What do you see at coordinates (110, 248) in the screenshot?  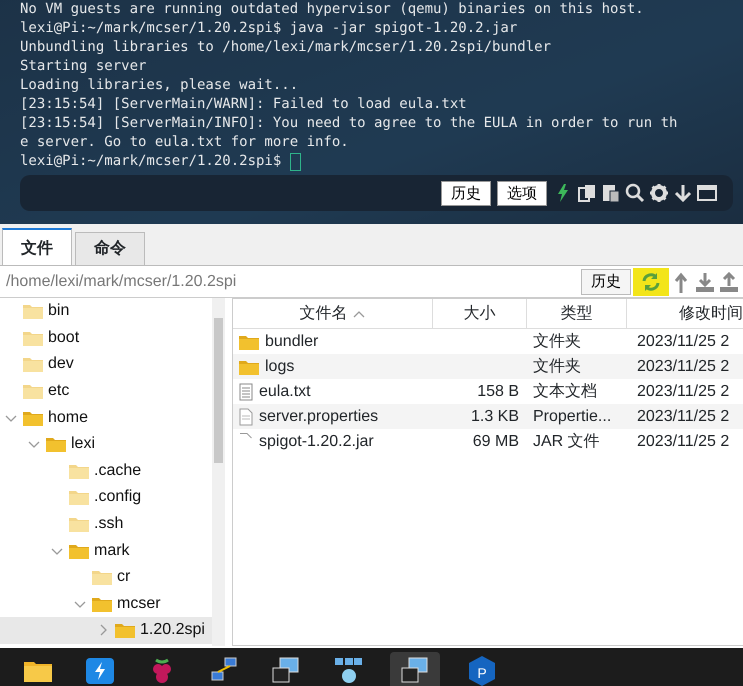 I see `tab: 命令` at bounding box center [110, 248].